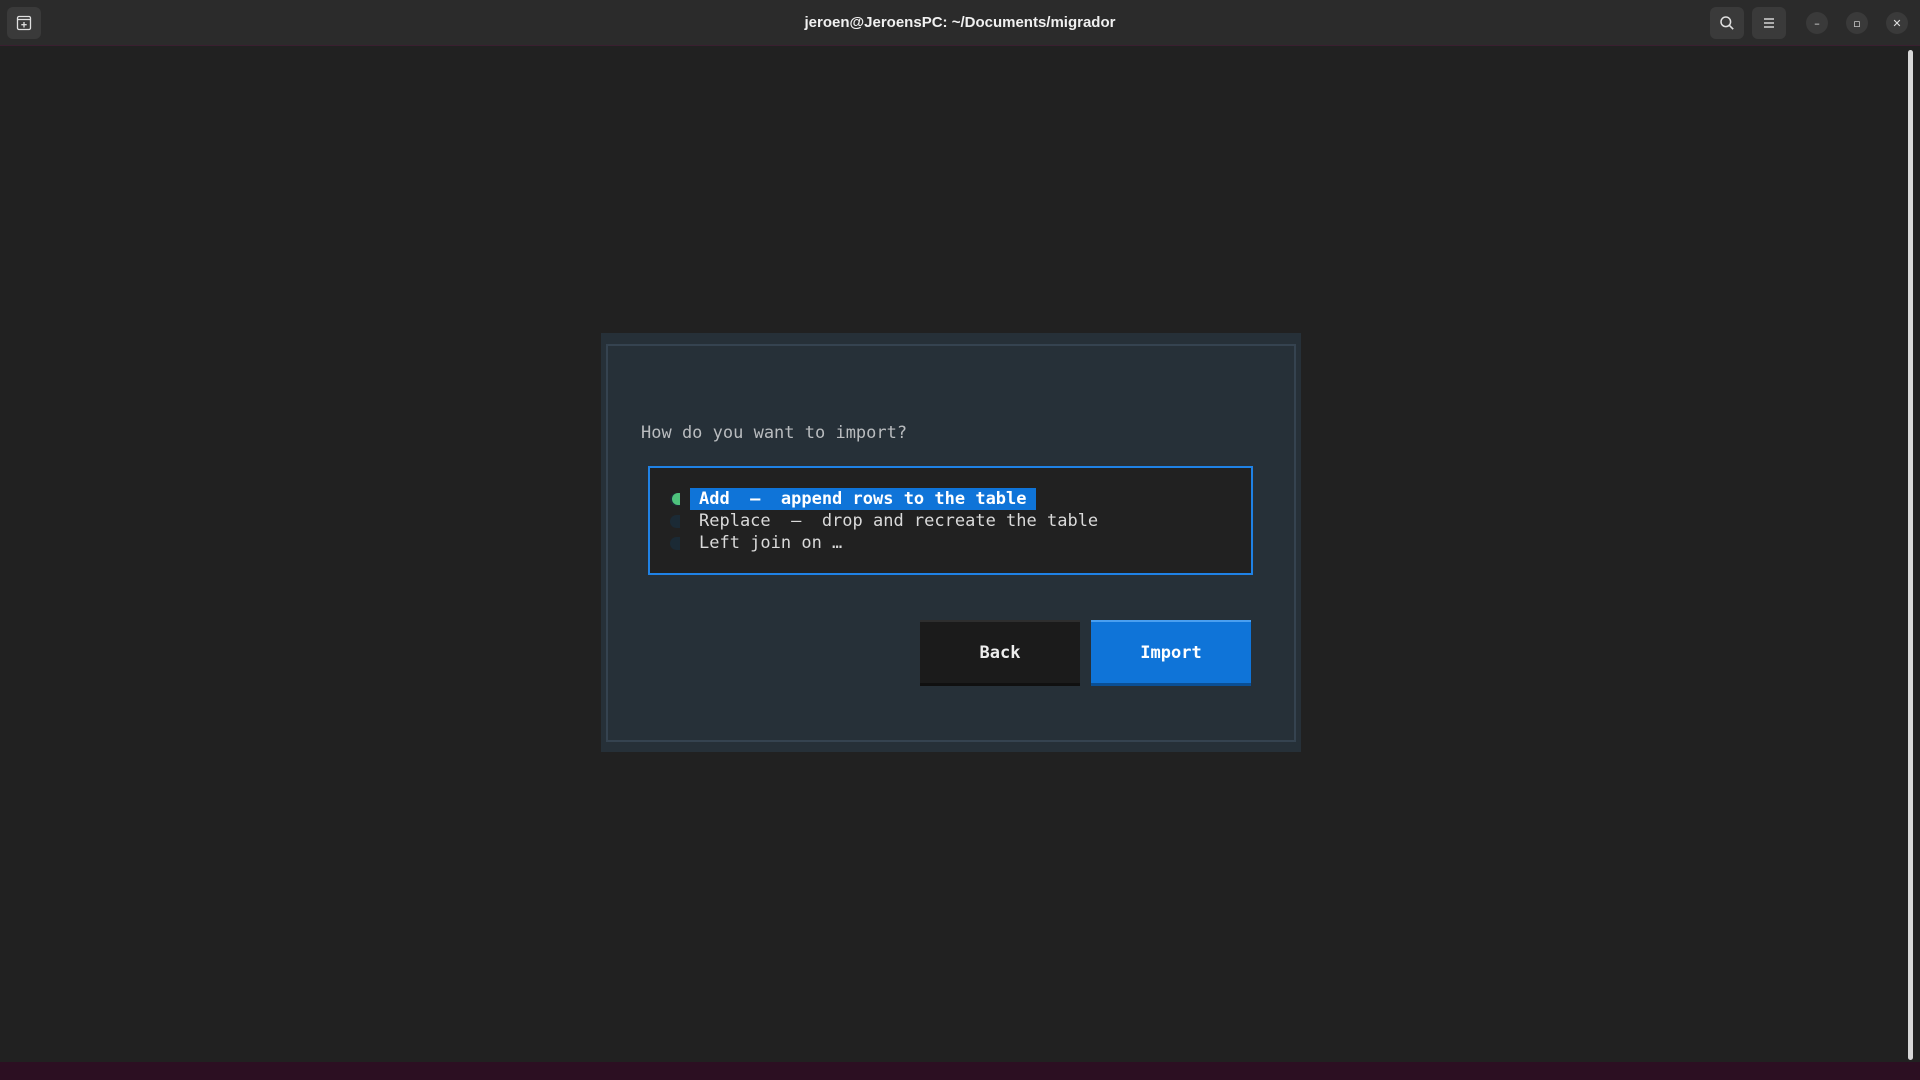 The width and height of the screenshot is (1920, 1080). I want to click on minimize-icon: –, so click(1817, 23).